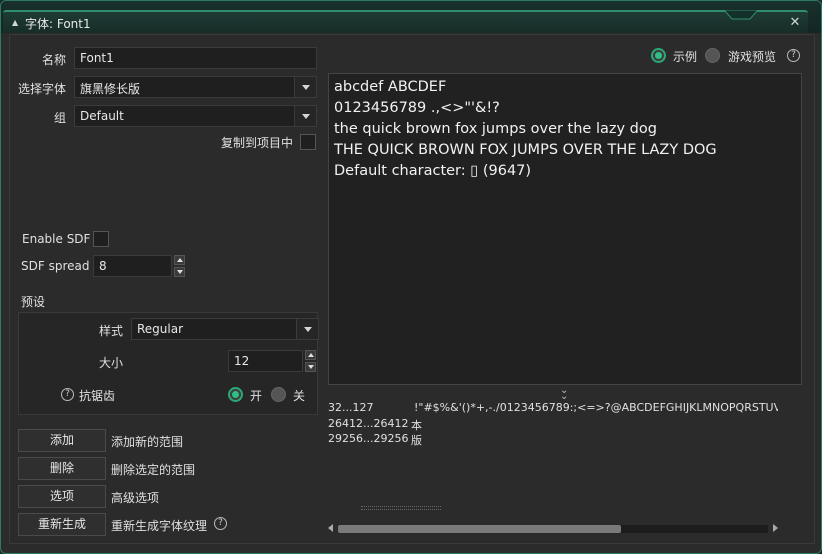 Image resolution: width=822 pixels, height=554 pixels. What do you see at coordinates (416, 425) in the screenshot?
I see `range-chars: 本` at bounding box center [416, 425].